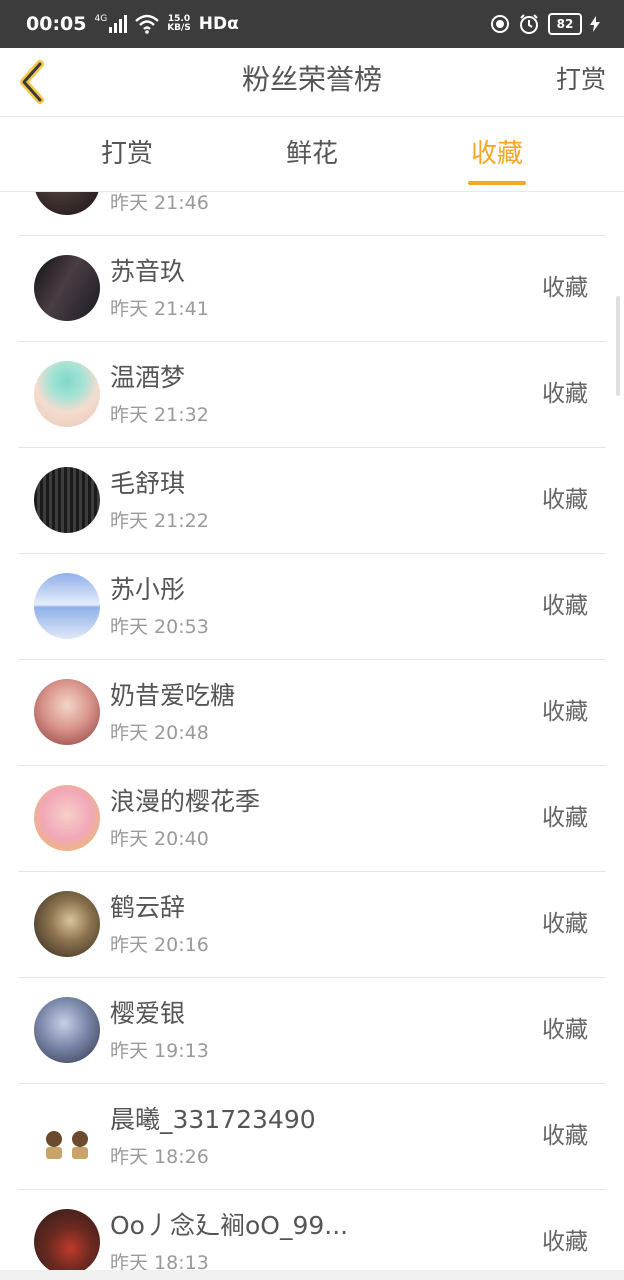  I want to click on item-time: 昨天 21:41, so click(159, 309).